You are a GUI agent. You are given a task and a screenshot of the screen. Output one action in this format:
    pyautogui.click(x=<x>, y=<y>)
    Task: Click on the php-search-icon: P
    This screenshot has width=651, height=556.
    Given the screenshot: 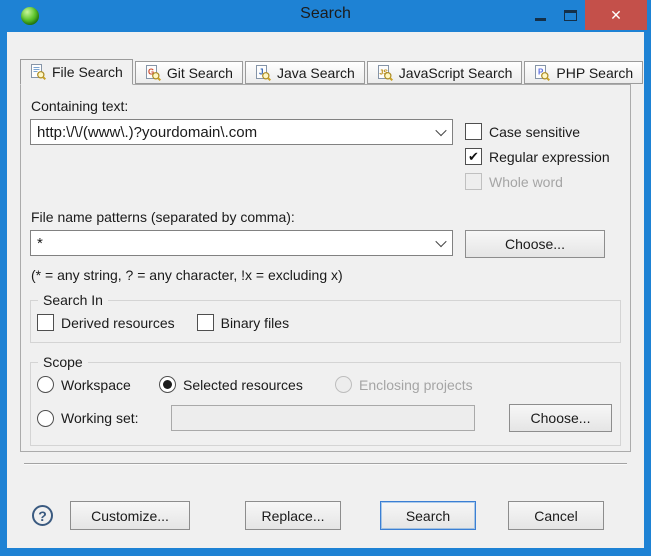 What is the action you would take?
    pyautogui.click(x=543, y=72)
    